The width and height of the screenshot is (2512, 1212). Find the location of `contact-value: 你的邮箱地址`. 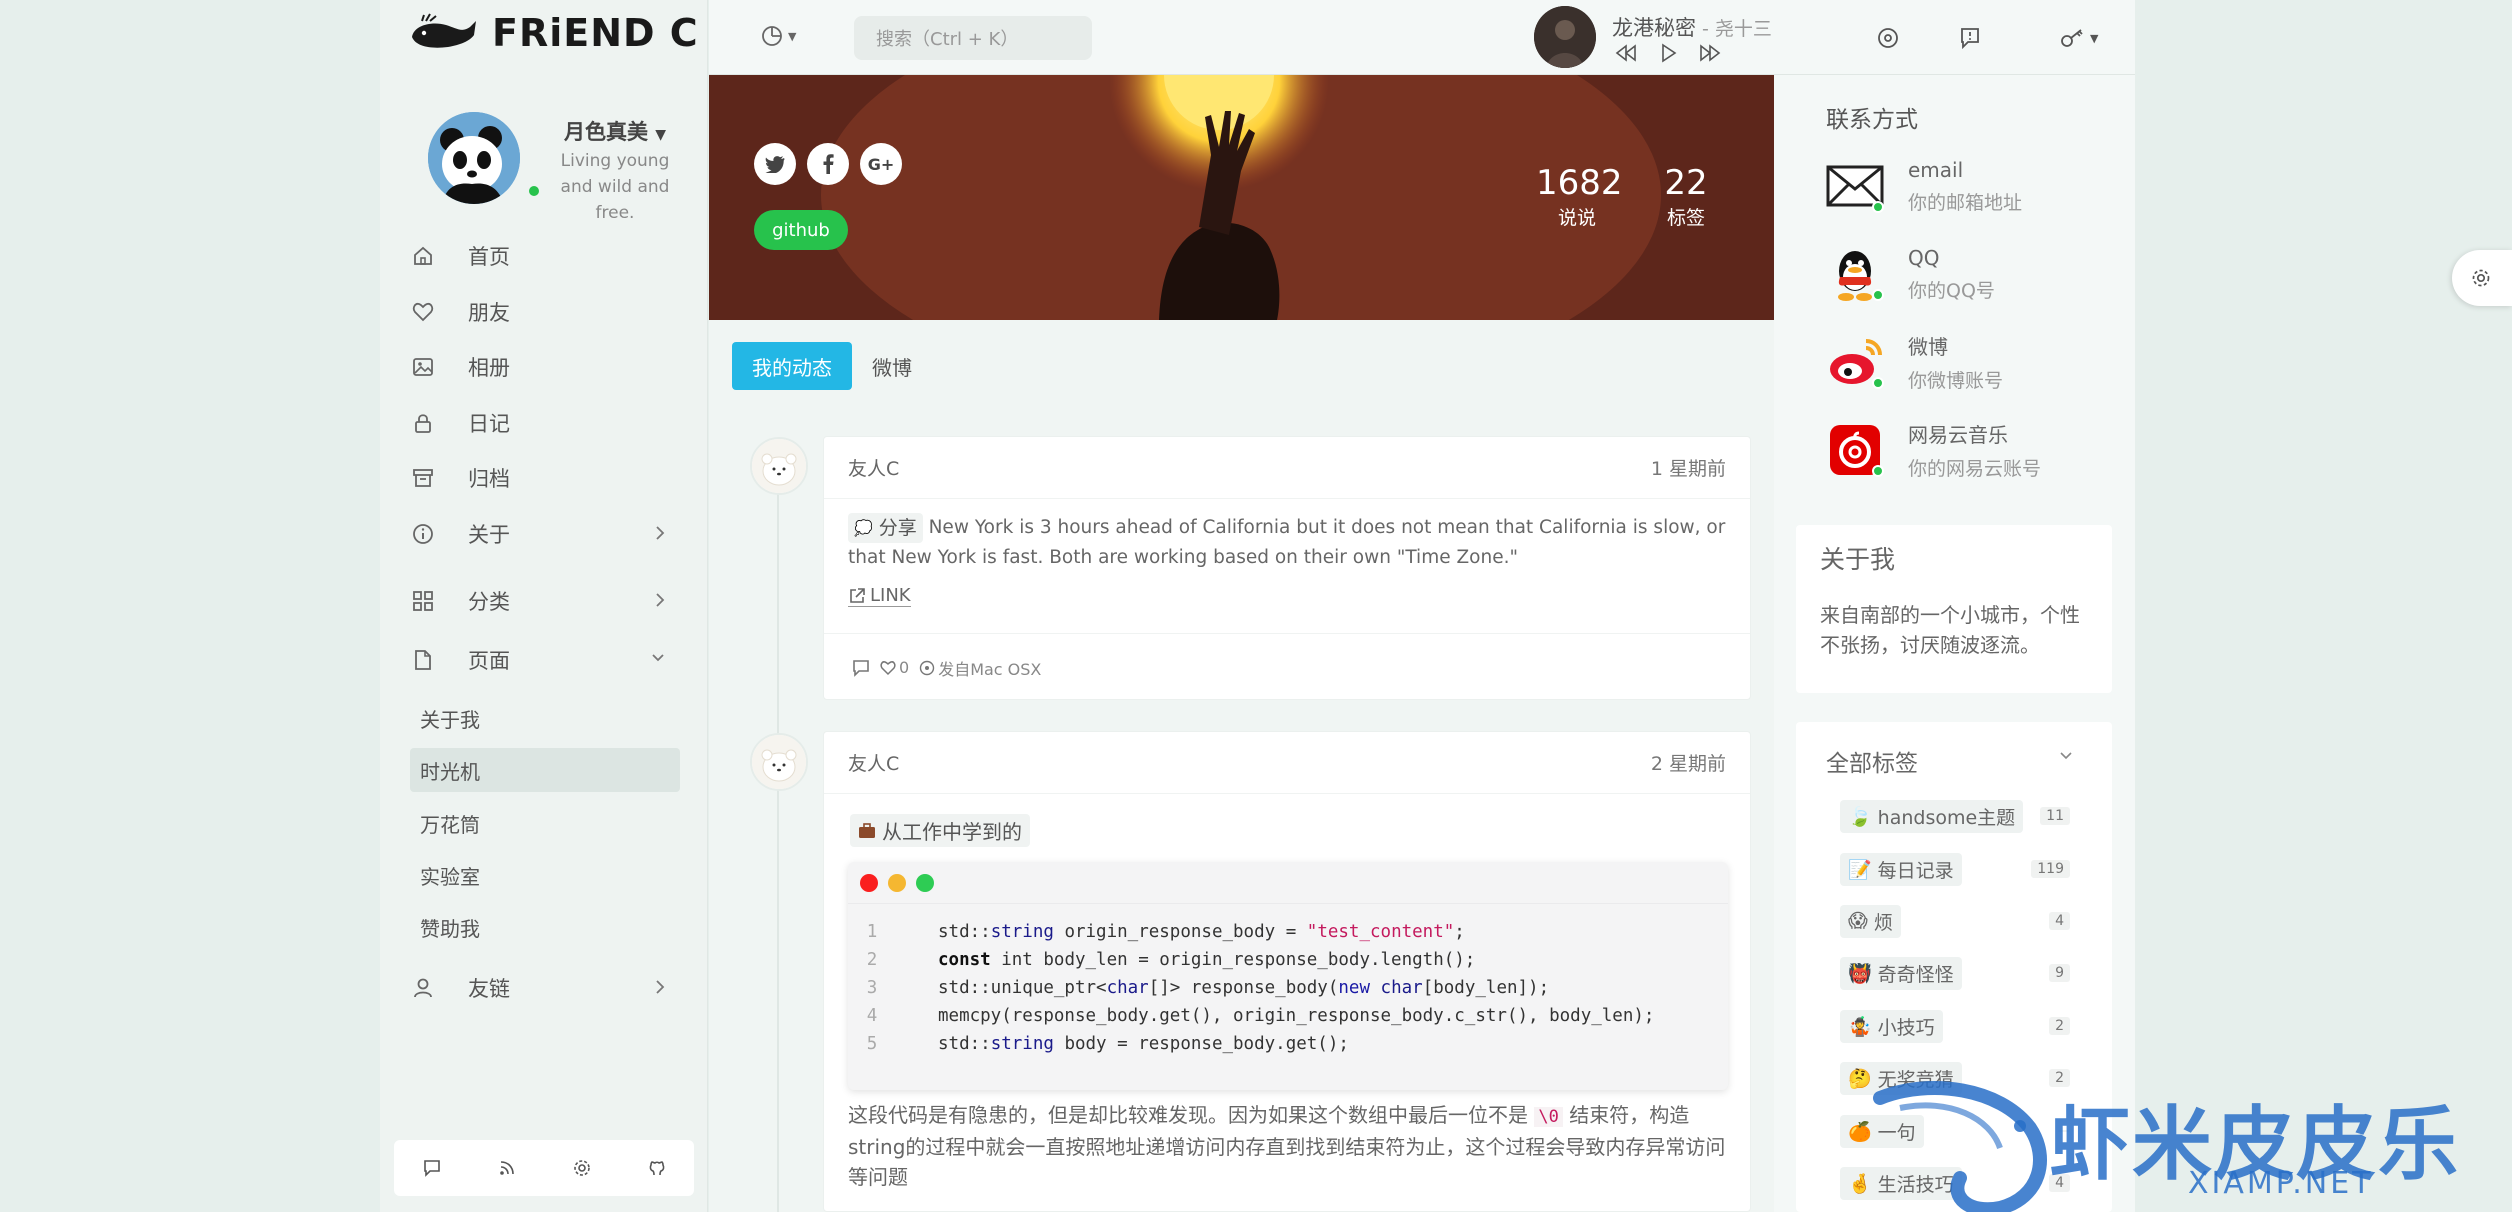

contact-value: 你的邮箱地址 is located at coordinates (1965, 202).